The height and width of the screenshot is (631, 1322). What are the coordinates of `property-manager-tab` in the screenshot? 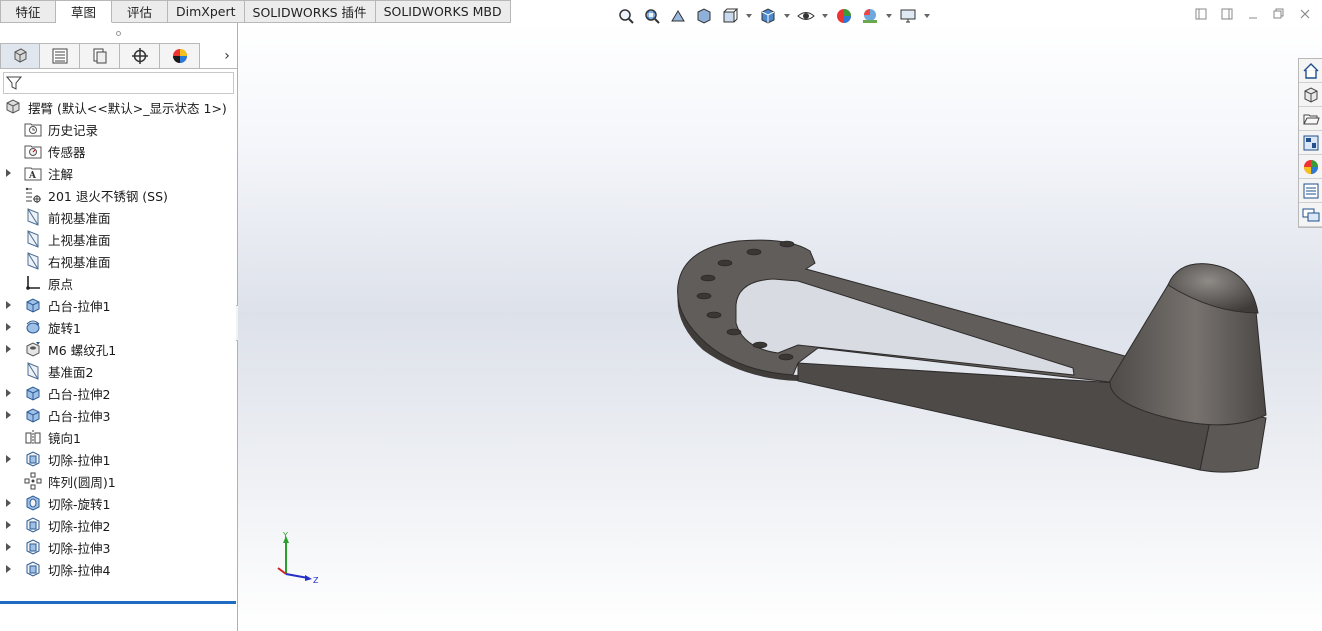 It's located at (60, 56).